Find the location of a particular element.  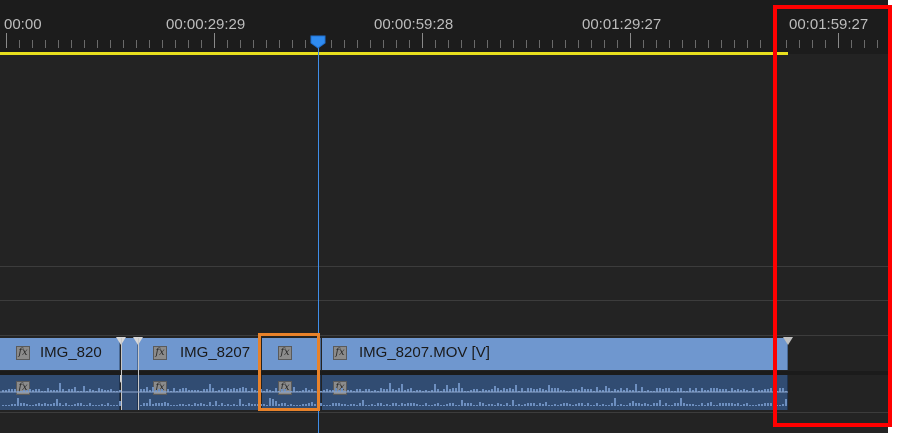

clip-name: IMG_820 is located at coordinates (71, 352).